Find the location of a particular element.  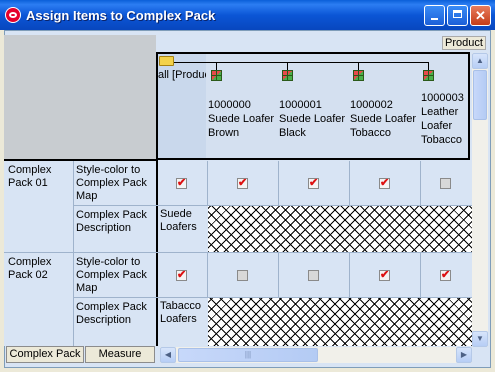

scroll-left-button: ◀ is located at coordinates (168, 355).